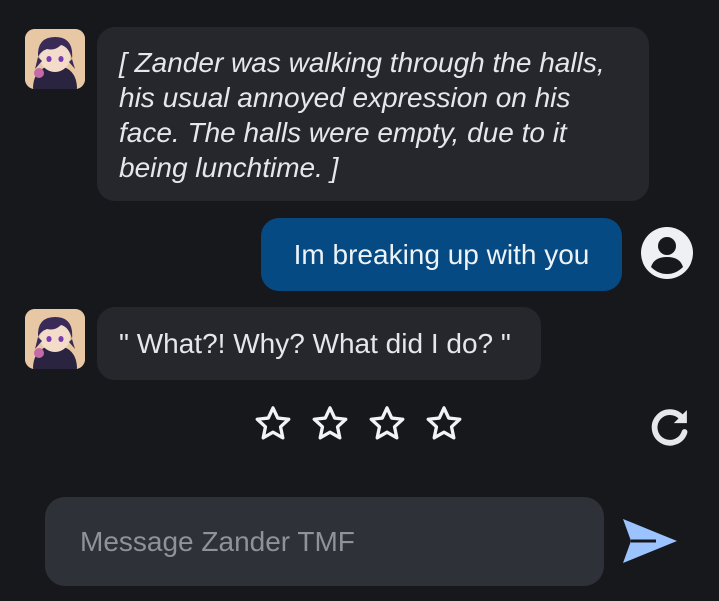  I want to click on message-rating, so click(358, 426).